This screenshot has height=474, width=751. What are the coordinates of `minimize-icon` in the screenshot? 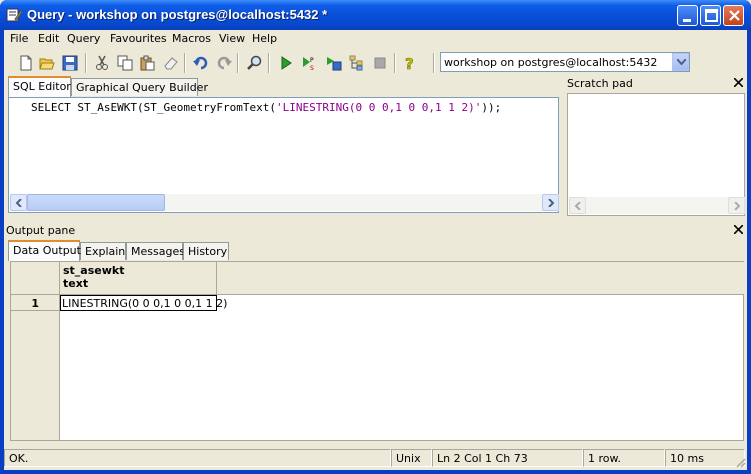 It's located at (687, 20).